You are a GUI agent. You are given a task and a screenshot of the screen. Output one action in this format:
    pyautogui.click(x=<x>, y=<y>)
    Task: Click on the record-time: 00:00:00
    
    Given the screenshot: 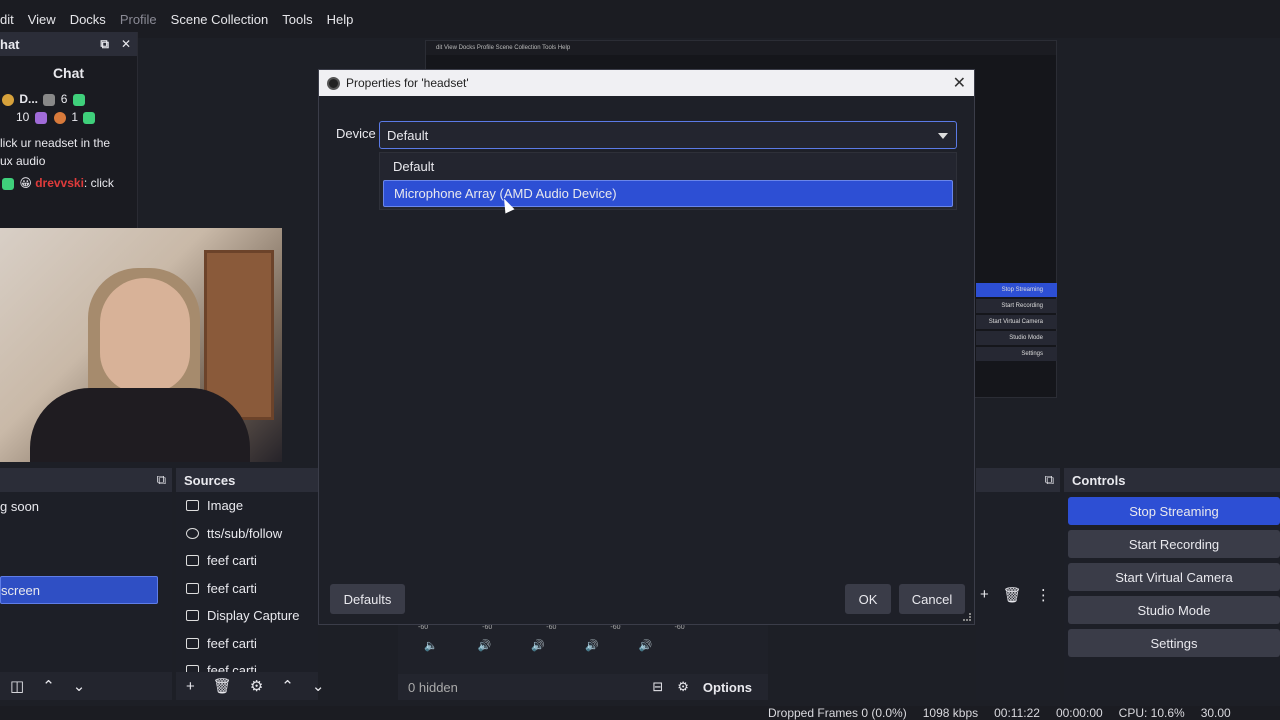 What is the action you would take?
    pyautogui.click(x=1079, y=713)
    